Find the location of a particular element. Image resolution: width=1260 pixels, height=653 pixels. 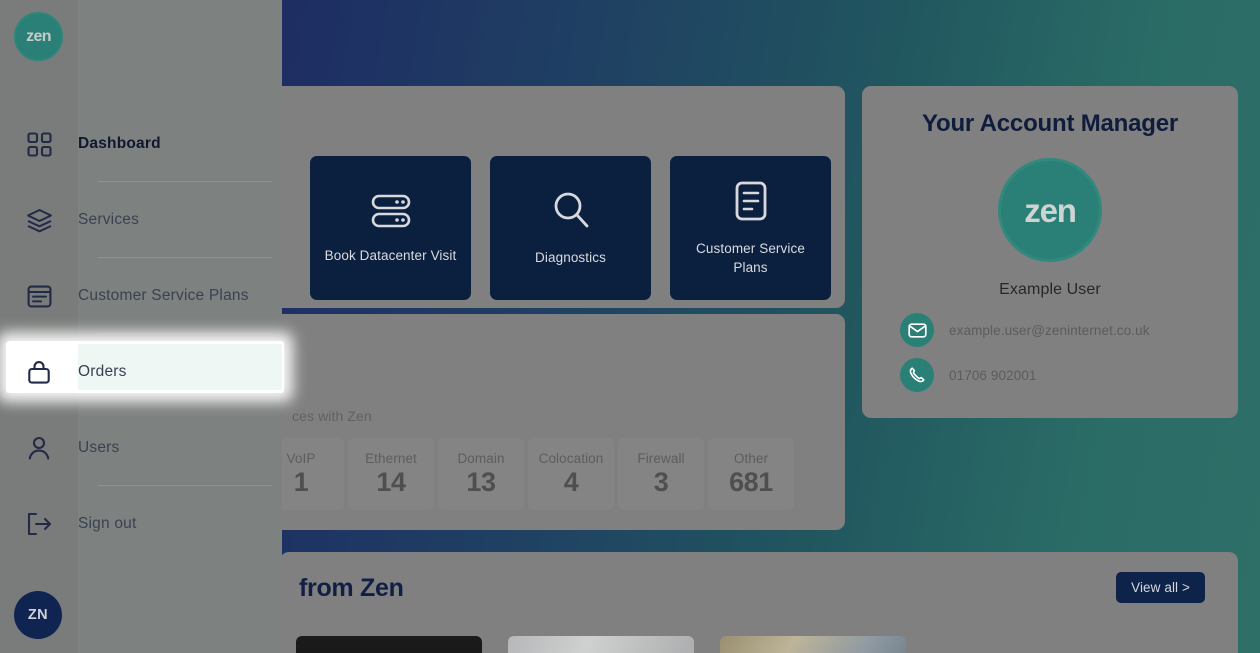

stat-label: Ethernet is located at coordinates (391, 458).